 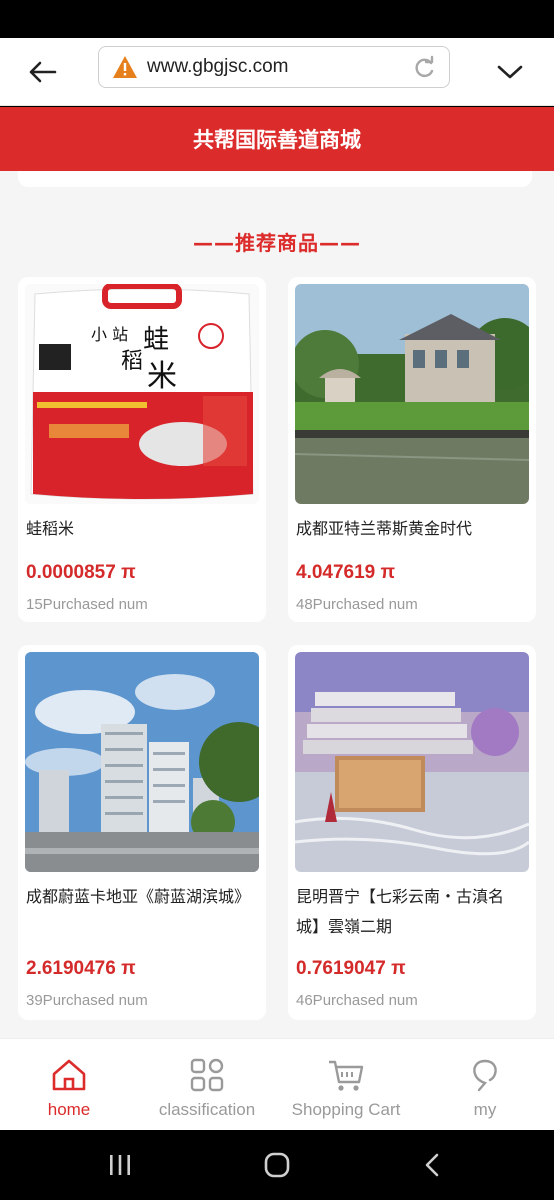 I want to click on product-price: 0.0000857 π, so click(x=81, y=572).